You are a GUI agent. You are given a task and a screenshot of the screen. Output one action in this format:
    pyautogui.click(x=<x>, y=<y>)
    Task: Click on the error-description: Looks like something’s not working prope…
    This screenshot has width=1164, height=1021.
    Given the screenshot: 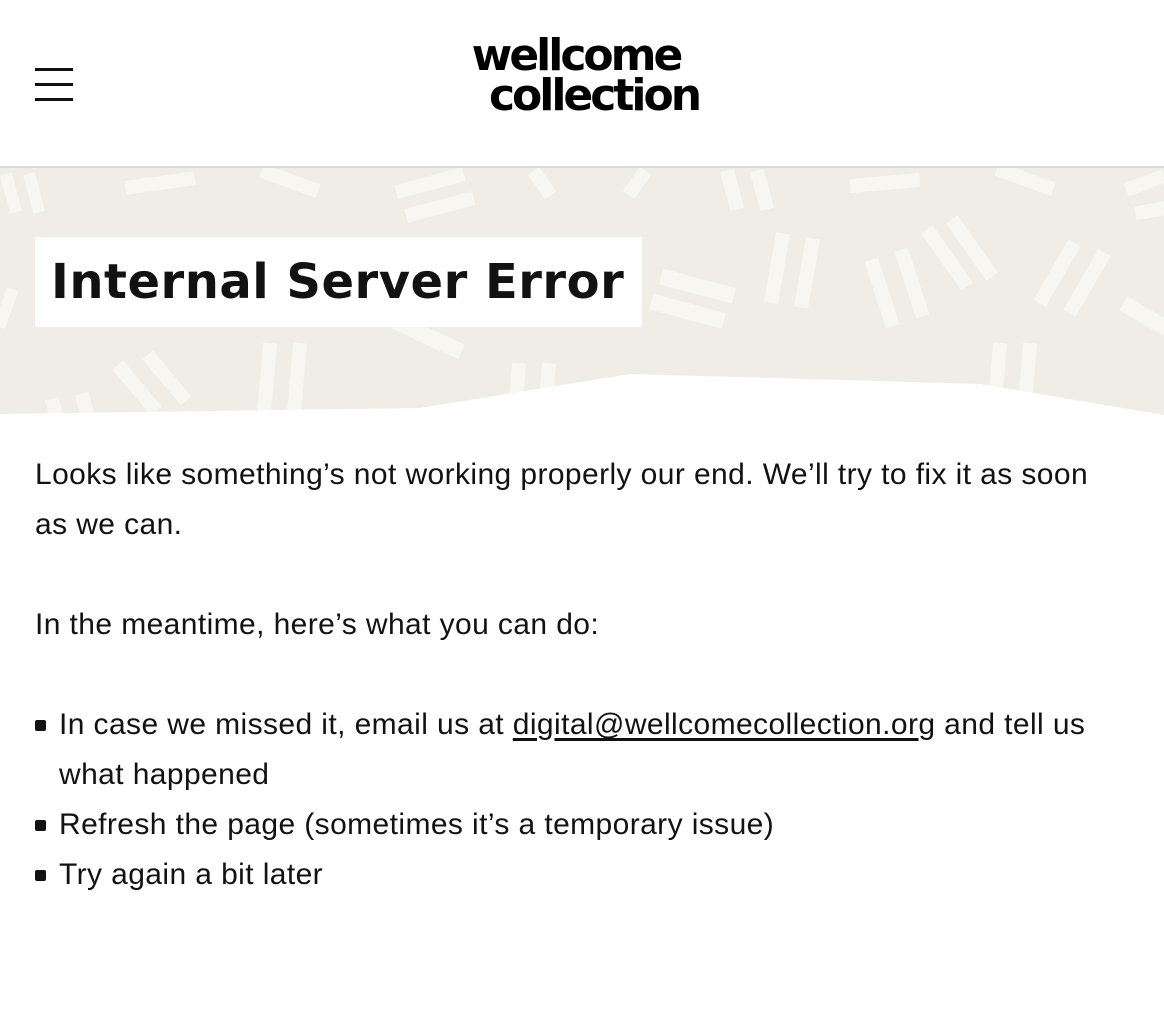 What is the action you would take?
    pyautogui.click(x=562, y=499)
    